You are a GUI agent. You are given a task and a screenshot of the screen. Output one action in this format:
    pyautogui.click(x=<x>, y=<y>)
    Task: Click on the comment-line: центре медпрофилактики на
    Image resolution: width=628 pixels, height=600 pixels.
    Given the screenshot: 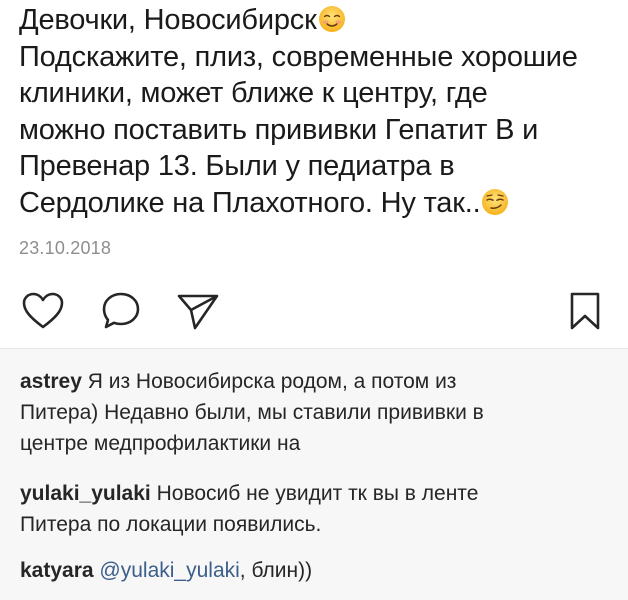 What is the action you would take?
    pyautogui.click(x=160, y=443)
    